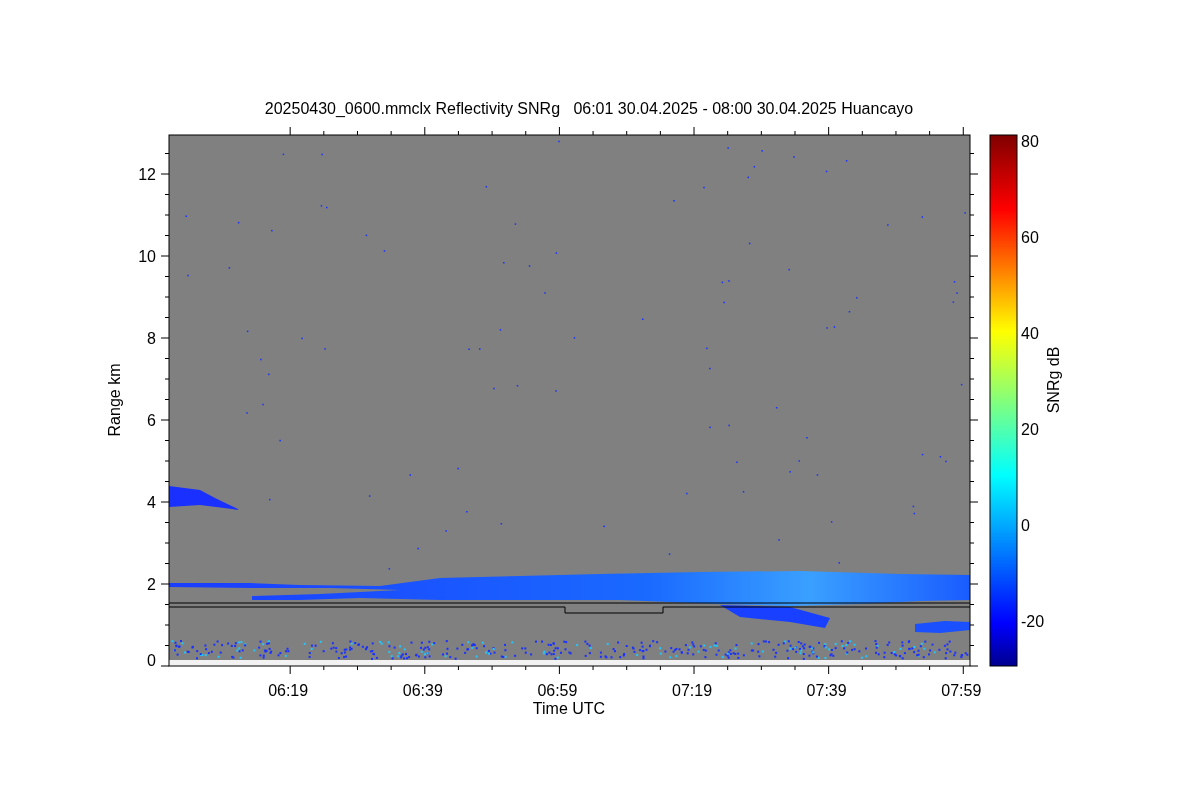 This screenshot has width=1200, height=800. I want to click on tick-label: 06:59, so click(557, 690).